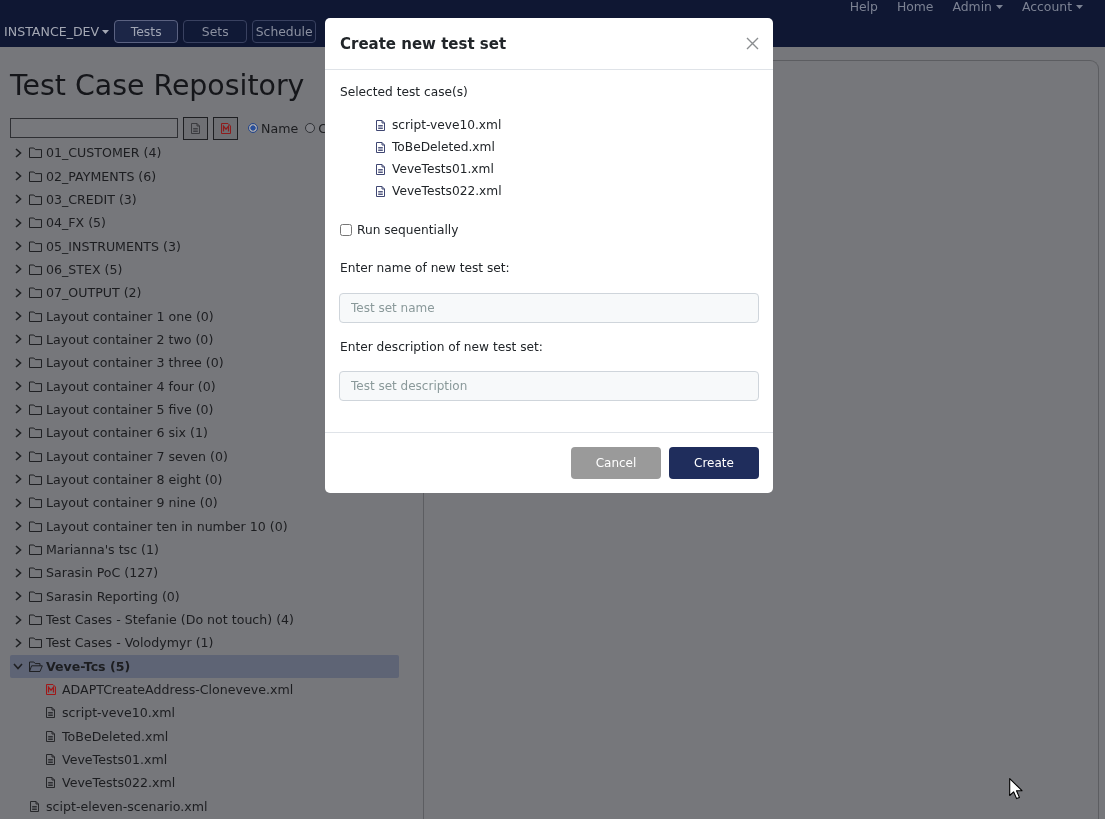 Image resolution: width=1105 pixels, height=819 pixels. What do you see at coordinates (152, 619) in the screenshot?
I see `tree-item: Test Cases - Stefanie (Do not touch) (4)` at bounding box center [152, 619].